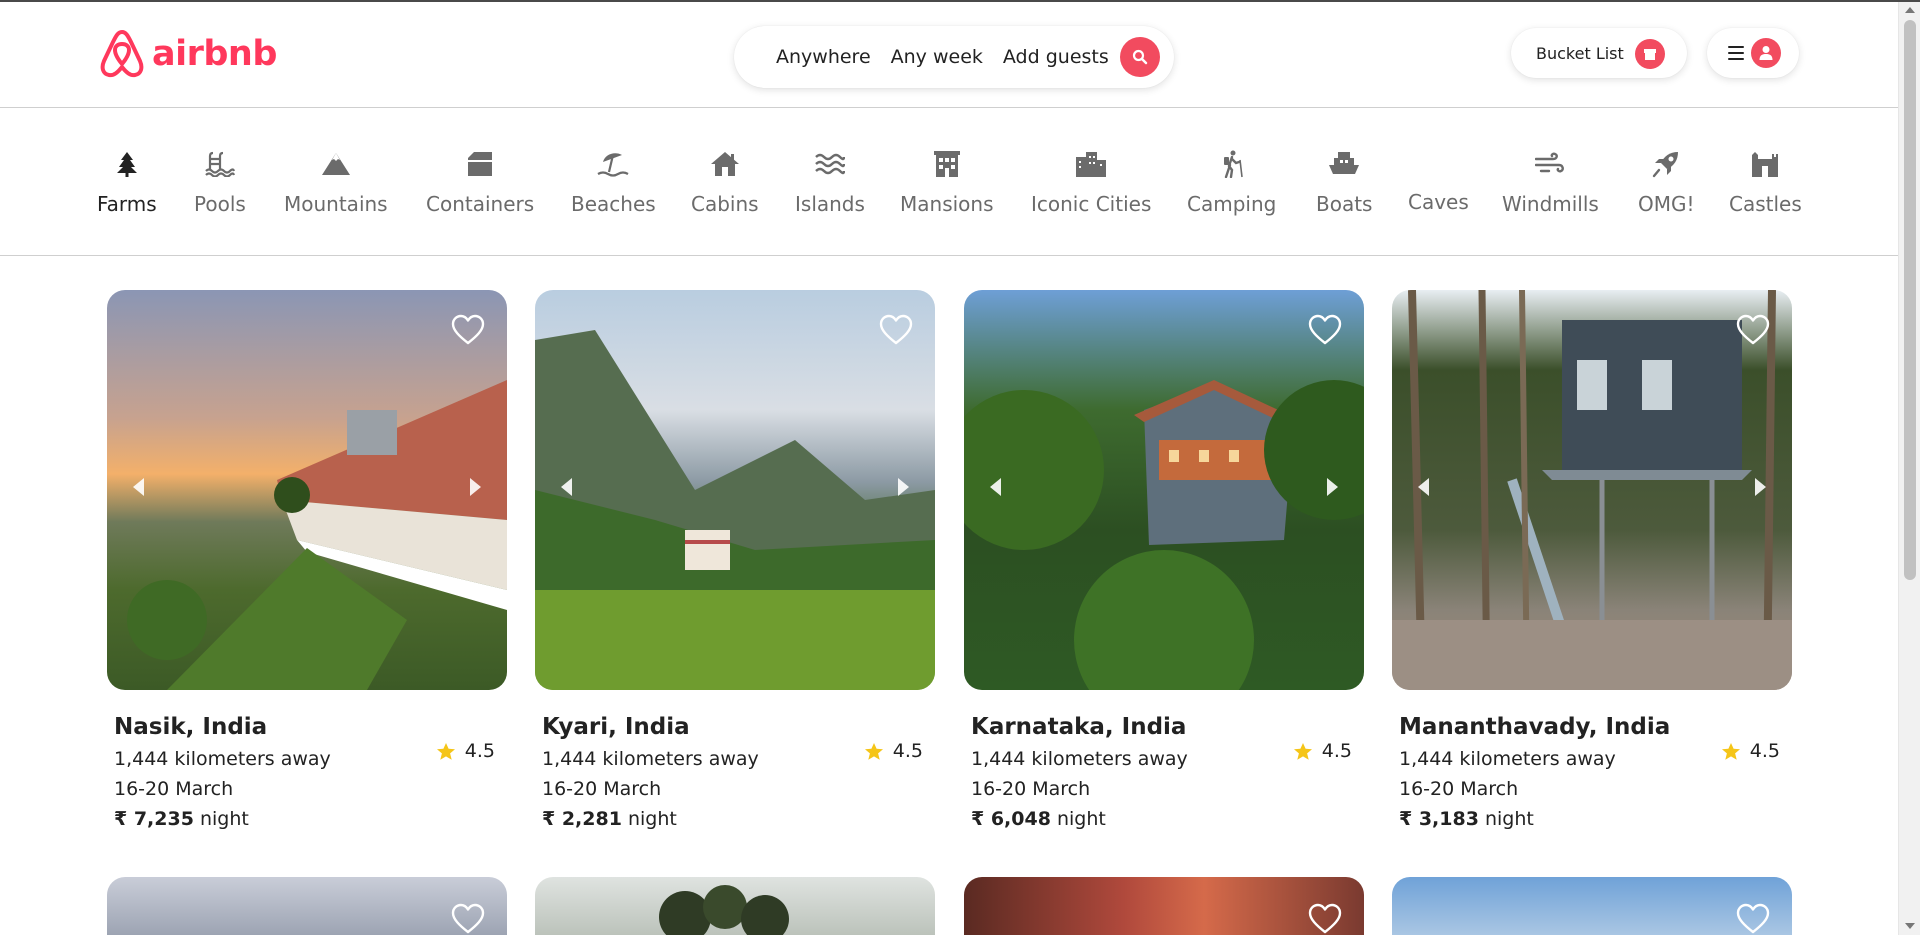 The width and height of the screenshot is (1920, 935). Describe the element at coordinates (1056, 57) in the screenshot. I see `search-add-guests: Add guests` at that location.